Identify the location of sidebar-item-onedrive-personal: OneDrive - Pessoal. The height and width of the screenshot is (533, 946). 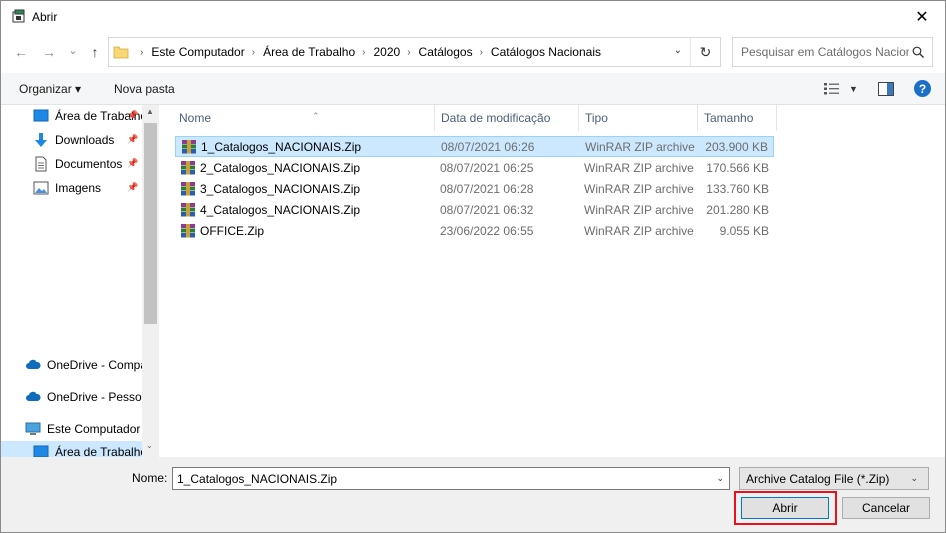
(71, 397).